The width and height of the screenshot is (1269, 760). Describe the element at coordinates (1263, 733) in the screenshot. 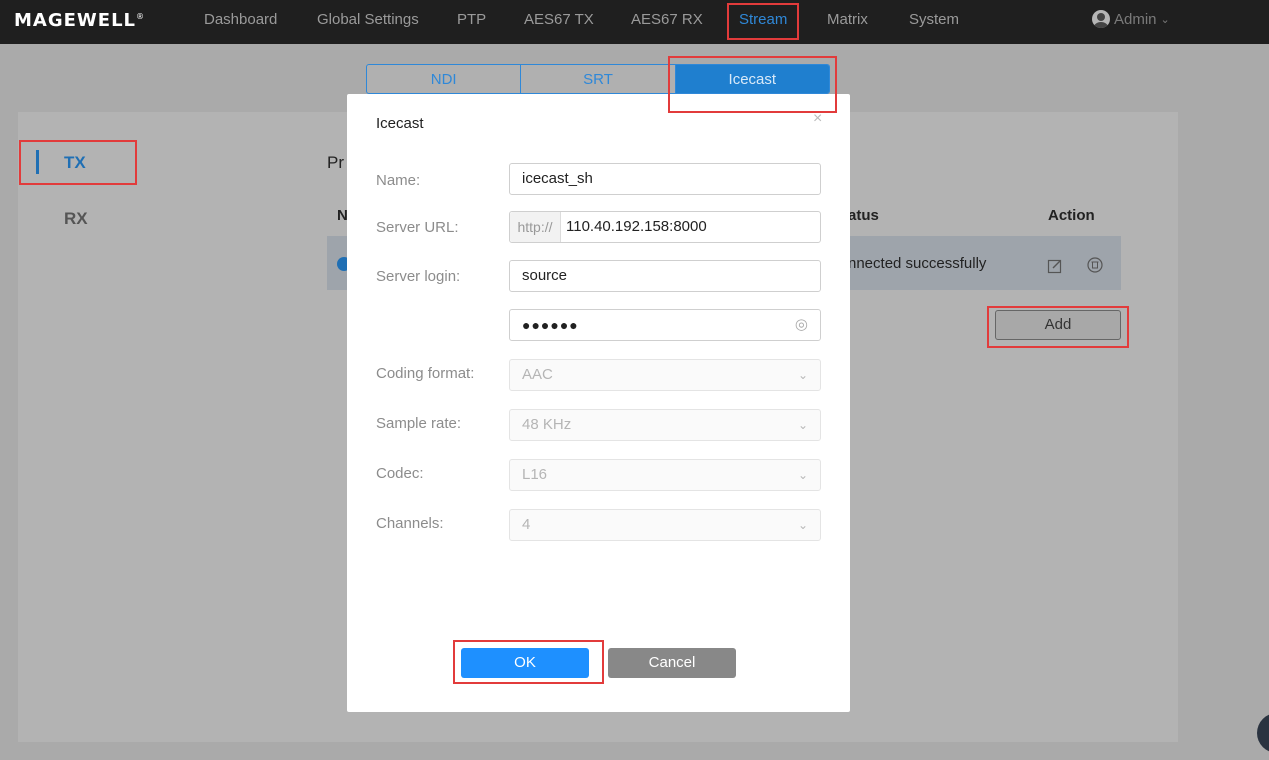

I see `help-icon` at that location.